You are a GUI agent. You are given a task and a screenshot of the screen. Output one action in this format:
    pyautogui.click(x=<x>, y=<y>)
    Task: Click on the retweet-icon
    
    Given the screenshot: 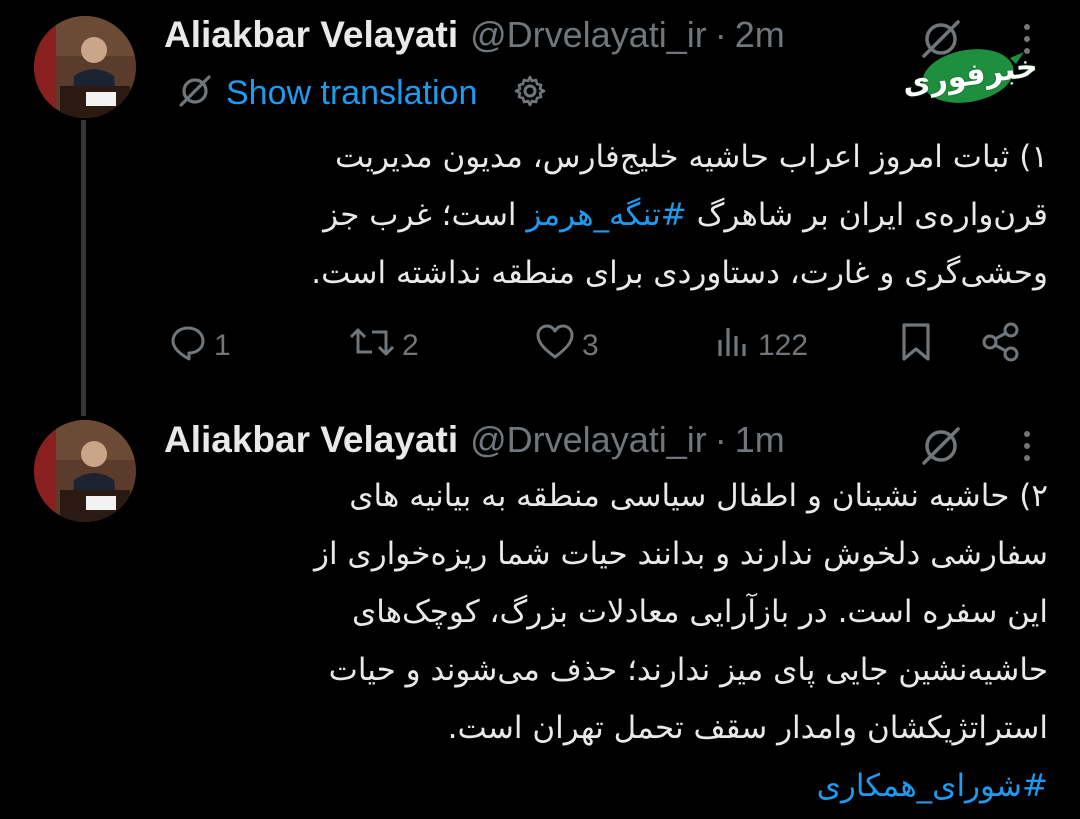 What is the action you would take?
    pyautogui.click(x=372, y=346)
    